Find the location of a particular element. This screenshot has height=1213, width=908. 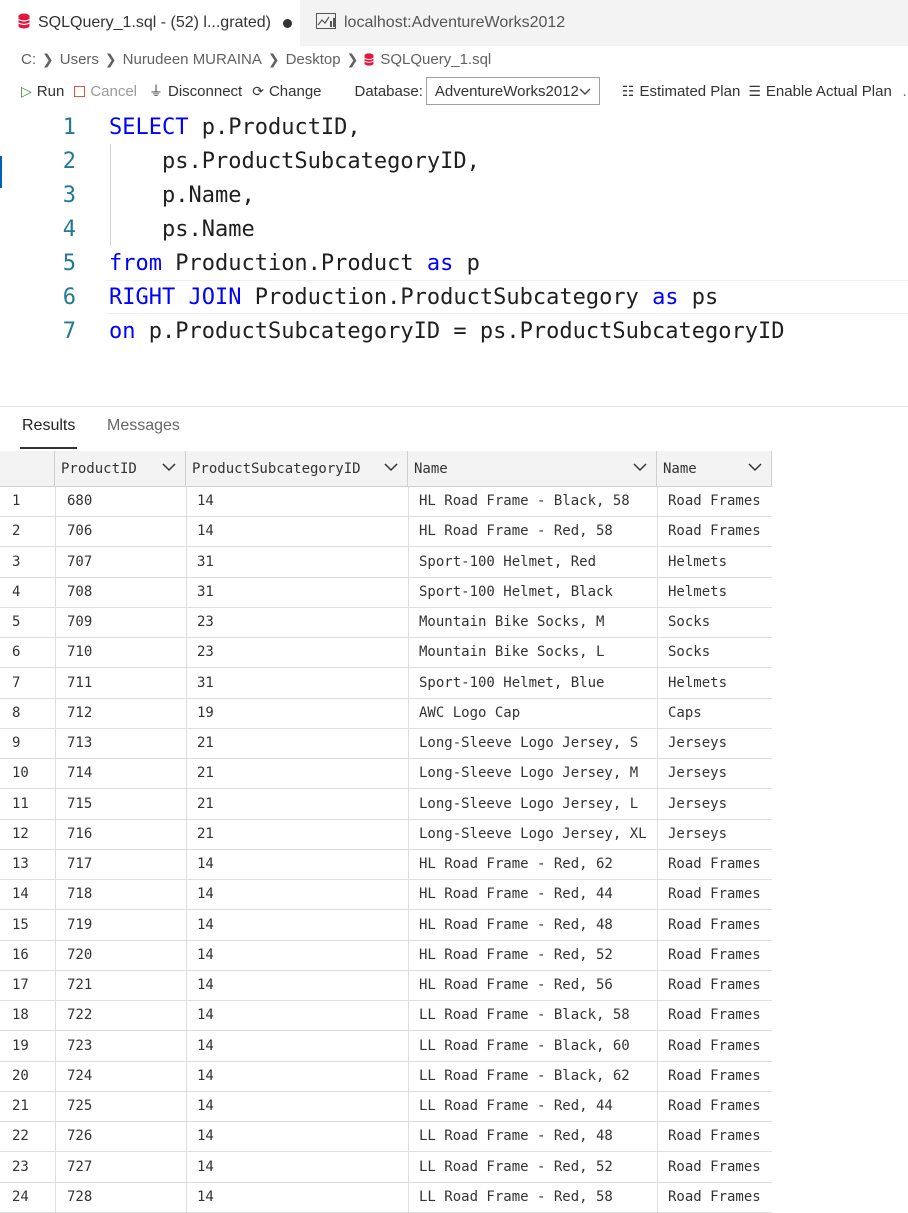

product-name-cell: Sport-100 Helmet, Black is located at coordinates (516, 592).